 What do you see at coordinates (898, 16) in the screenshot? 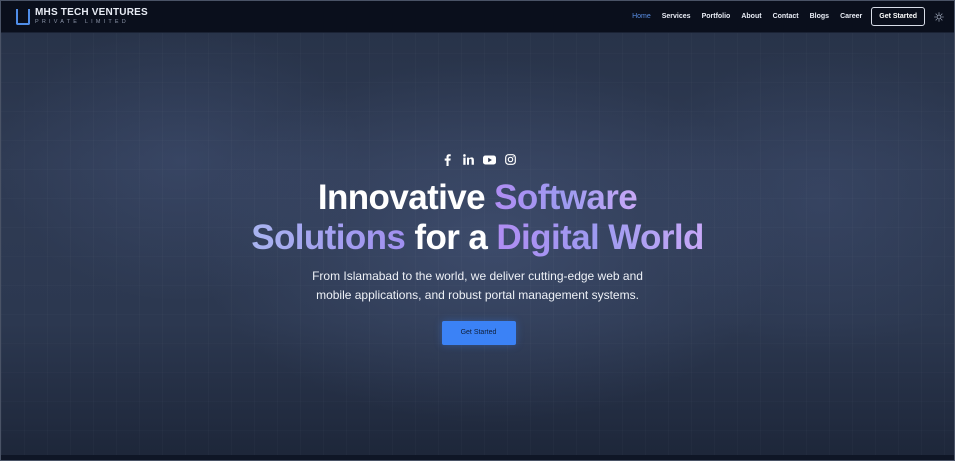
I see `nav-get-started-button: Get Started` at bounding box center [898, 16].